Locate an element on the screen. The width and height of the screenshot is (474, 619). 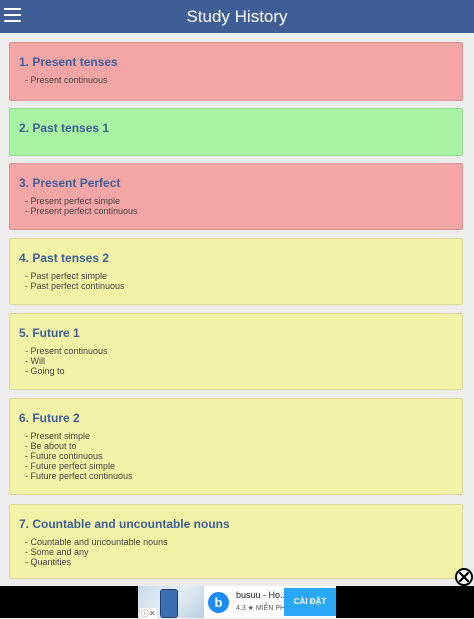
ad-install-button: CÀI ĐẶT is located at coordinates (310, 602).